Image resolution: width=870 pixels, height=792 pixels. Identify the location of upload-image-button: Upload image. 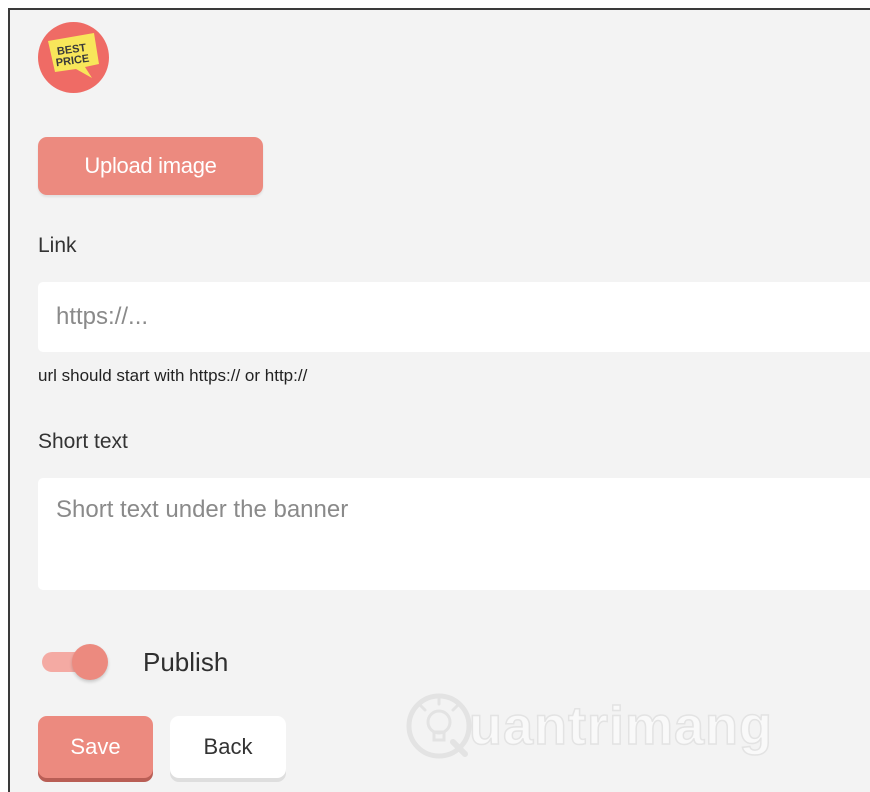
(150, 166).